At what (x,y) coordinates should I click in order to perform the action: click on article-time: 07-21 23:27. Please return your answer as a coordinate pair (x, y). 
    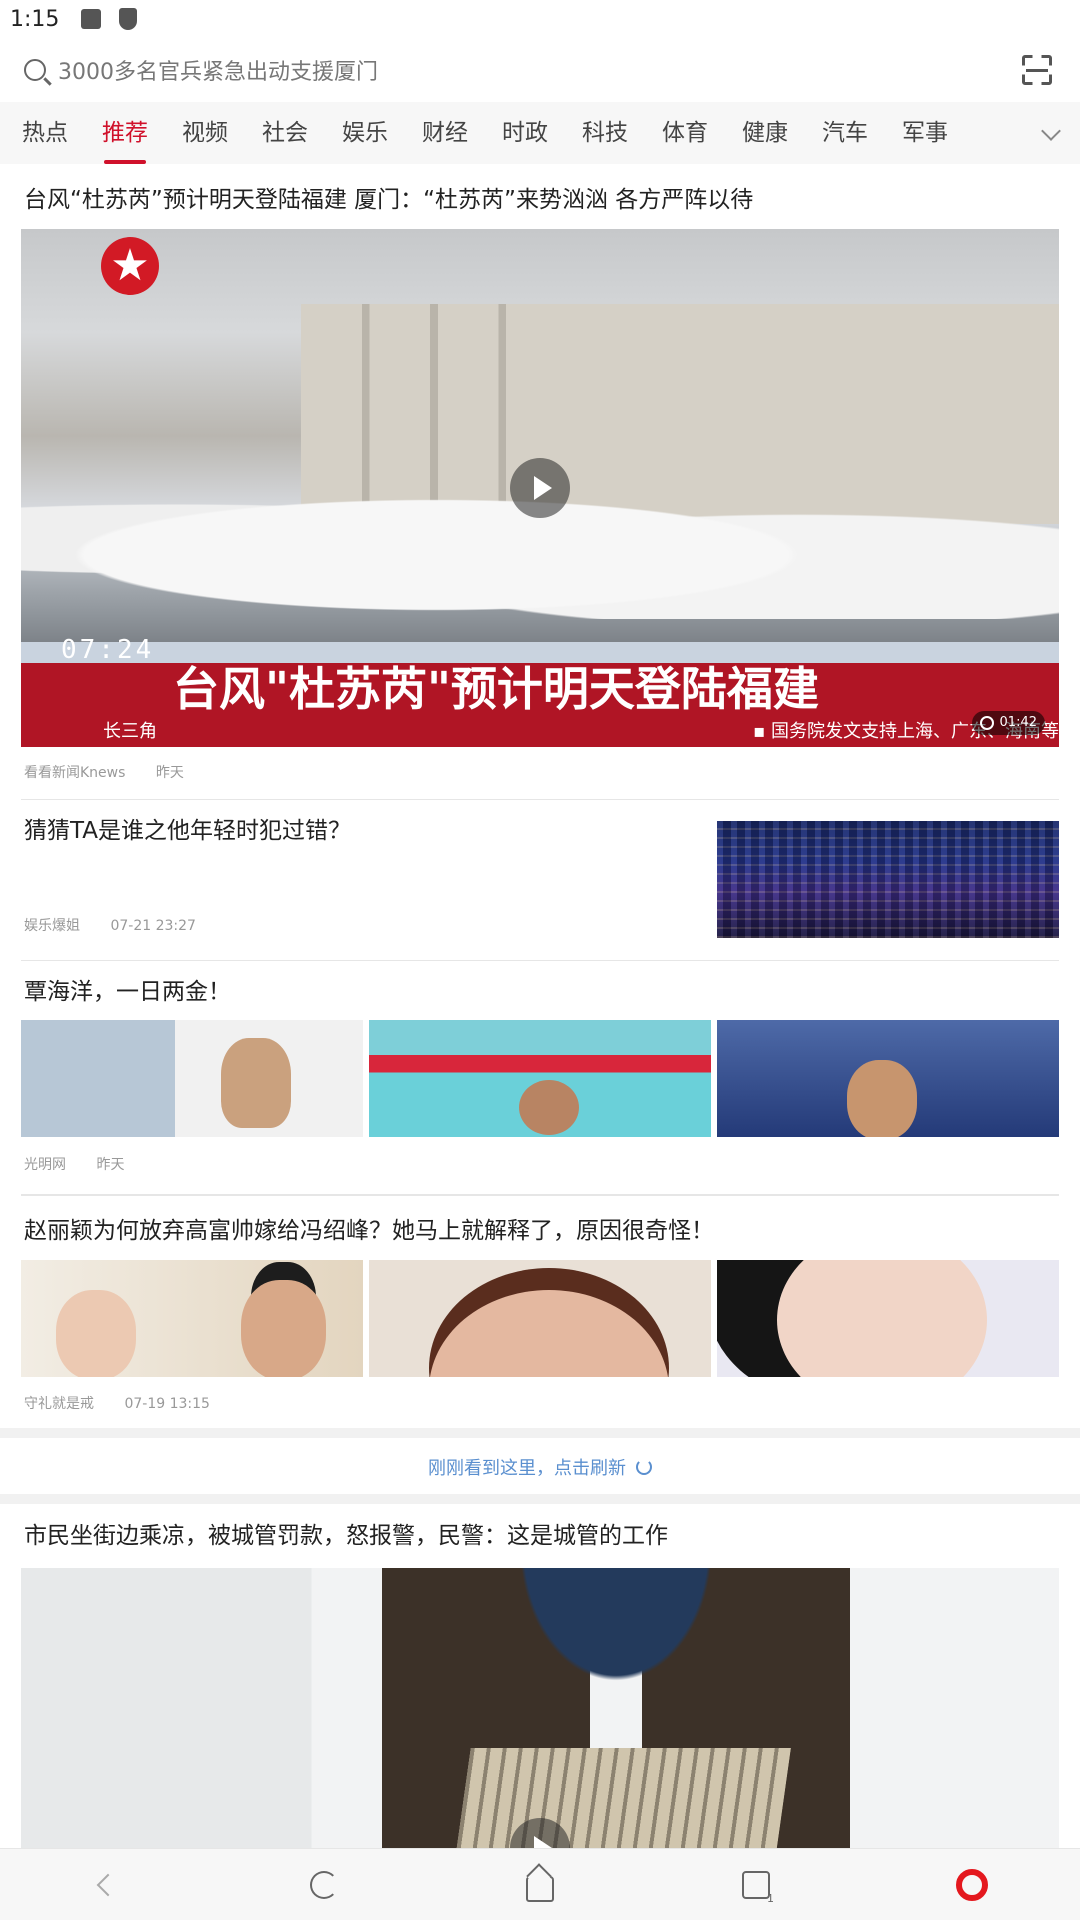
    Looking at the image, I should click on (153, 926).